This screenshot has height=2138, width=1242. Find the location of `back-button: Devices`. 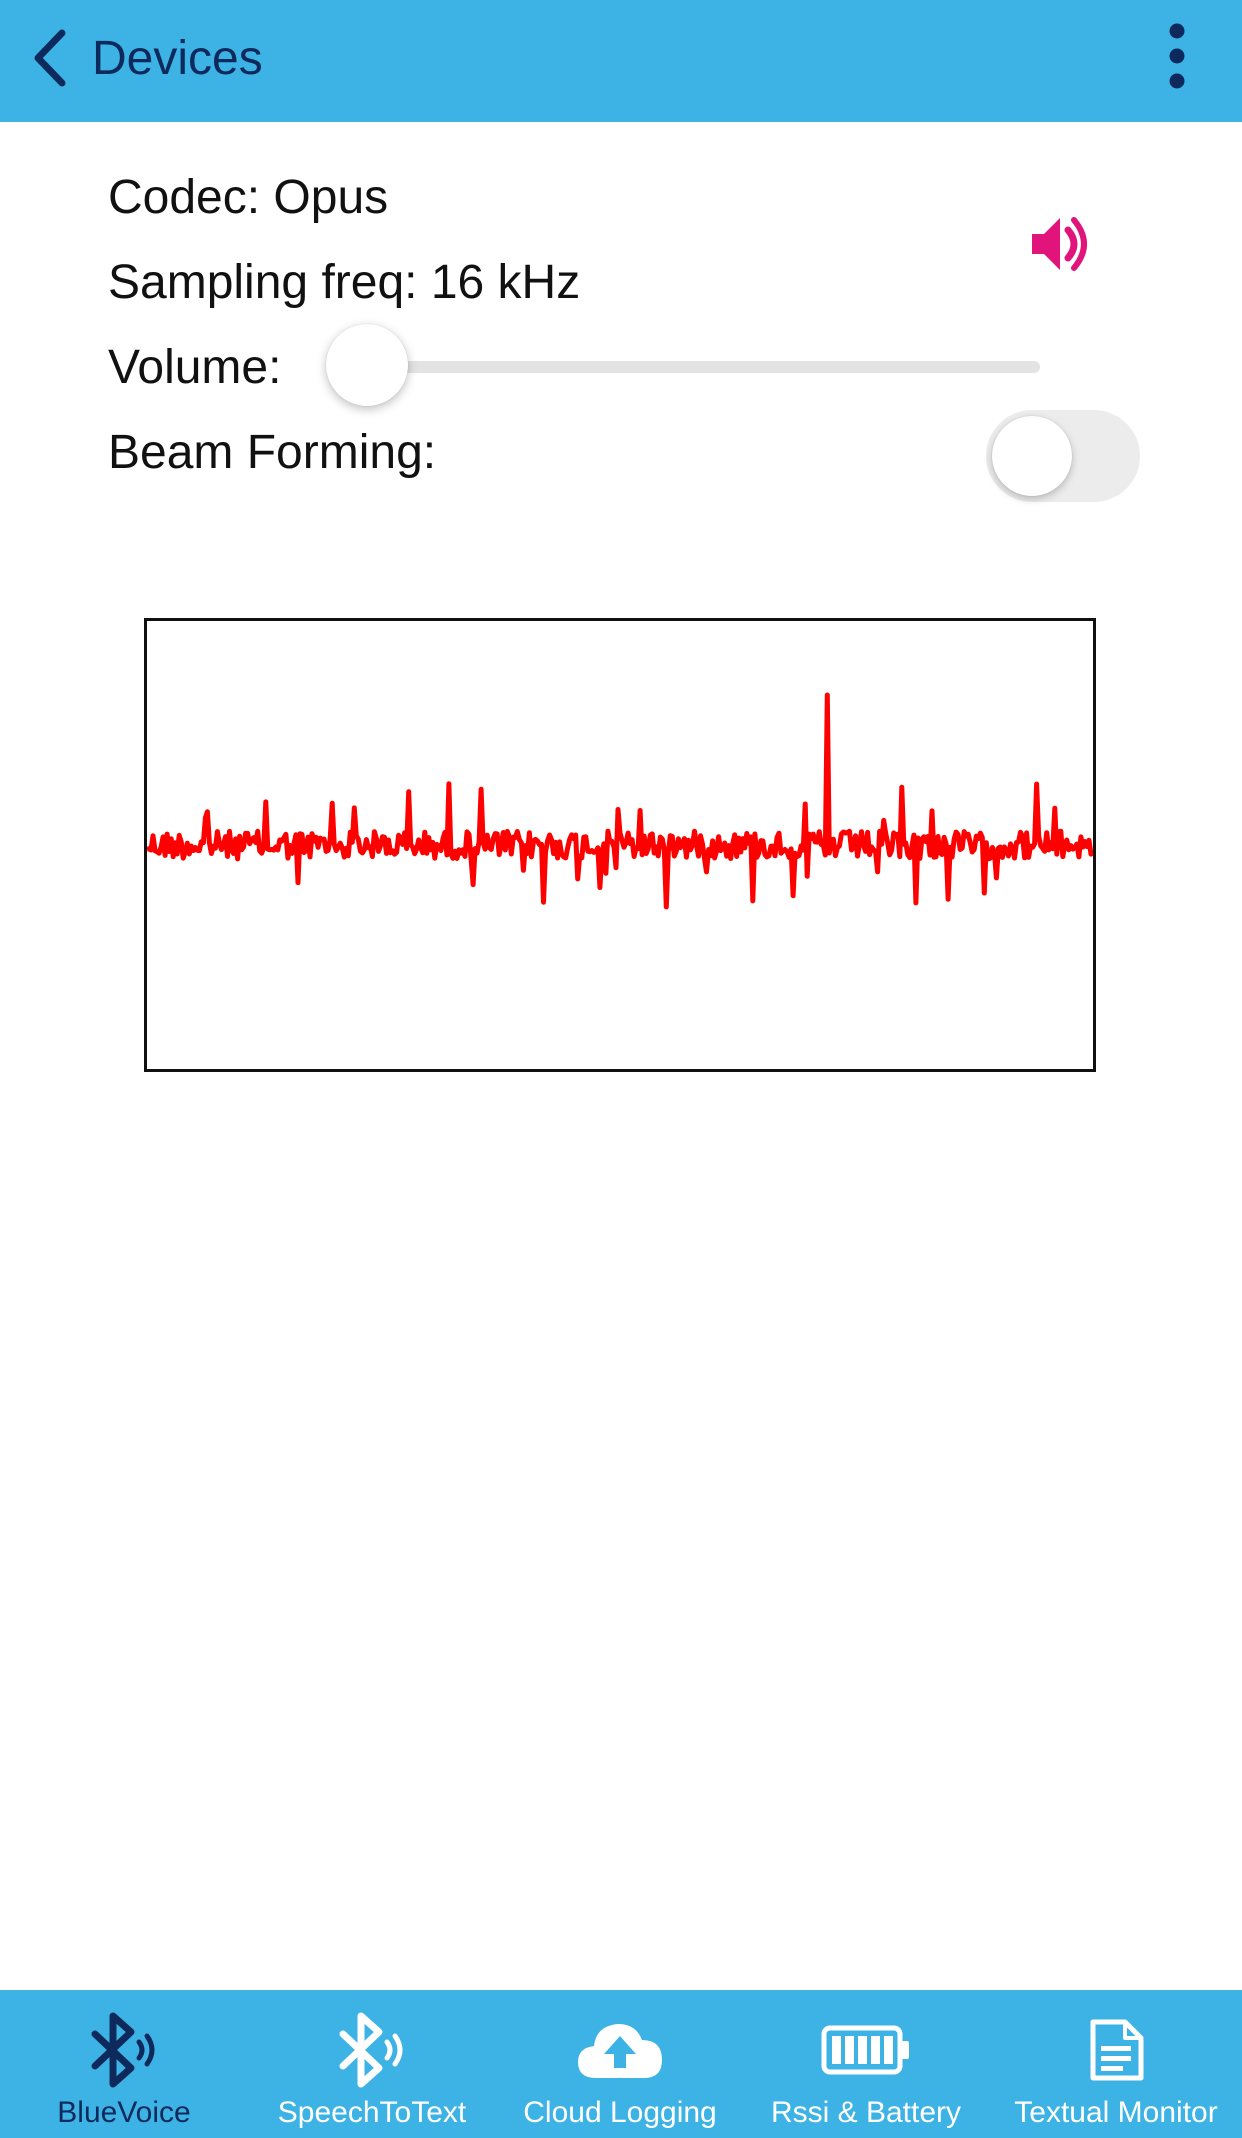

back-button: Devices is located at coordinates (146, 58).